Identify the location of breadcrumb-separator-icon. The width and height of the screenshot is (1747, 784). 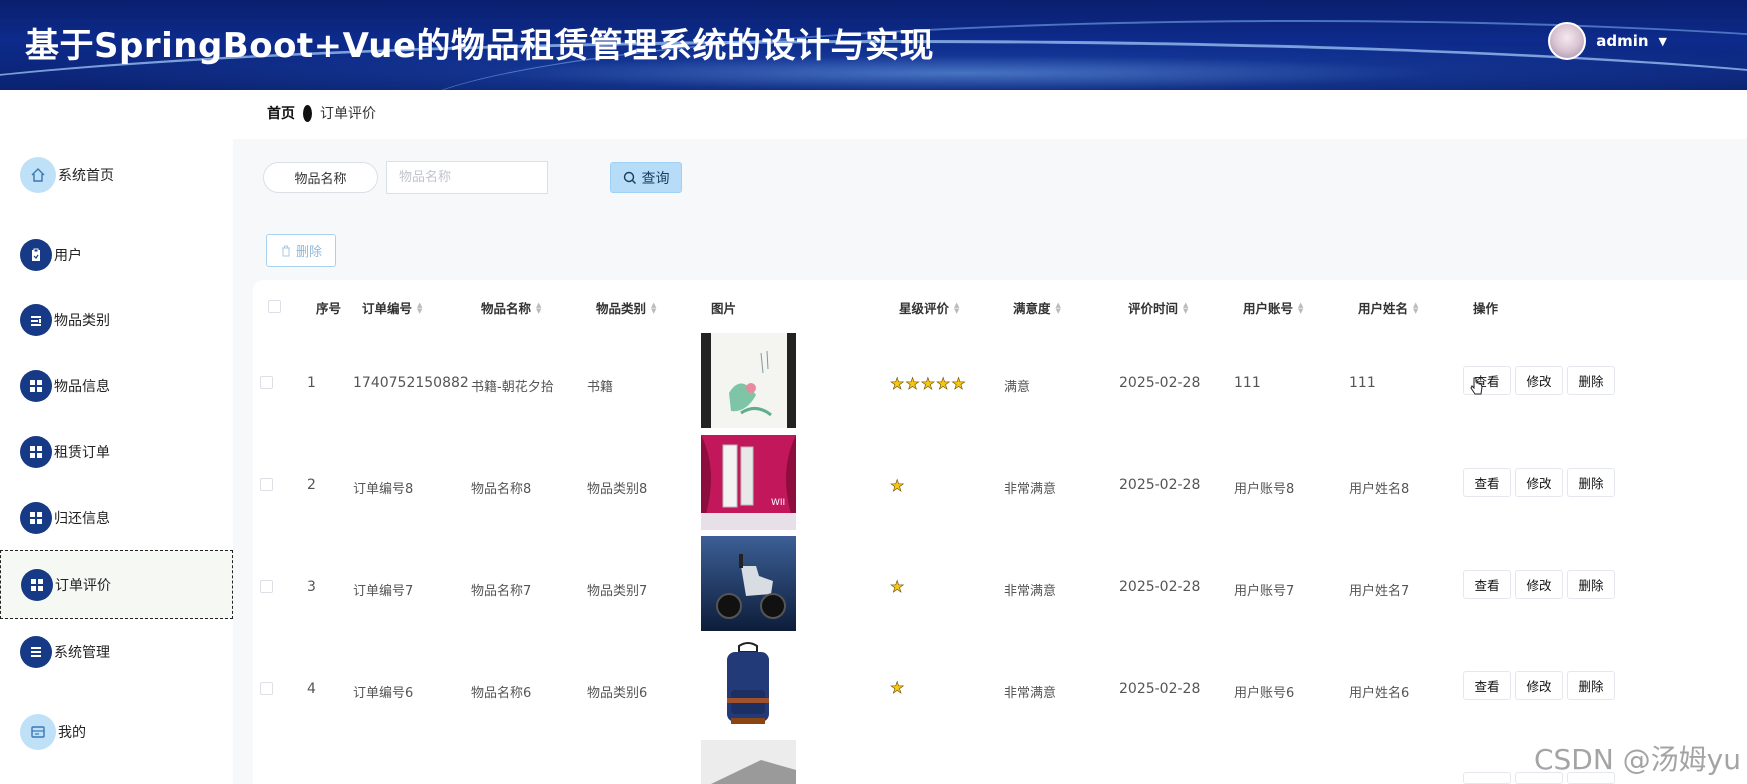
(307, 113).